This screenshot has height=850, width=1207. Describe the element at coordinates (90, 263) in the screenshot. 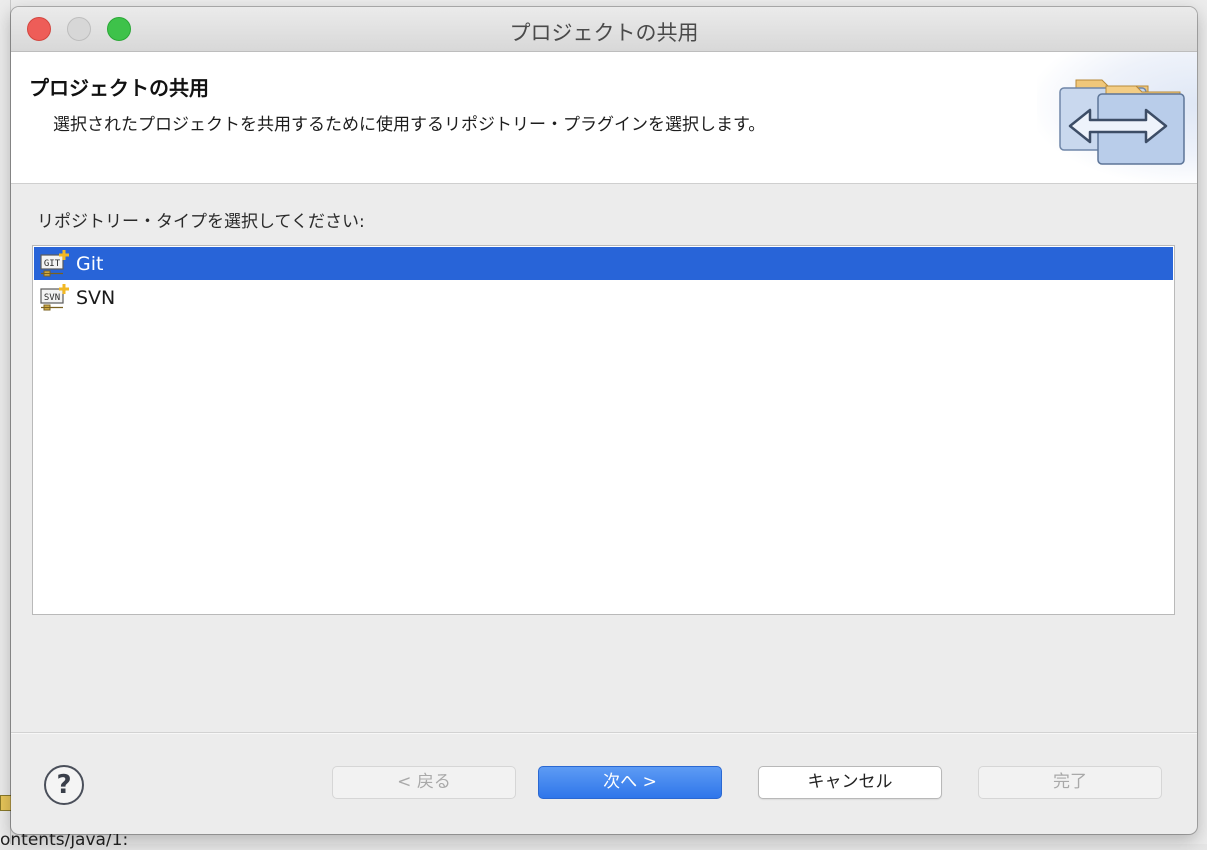

I see `list-item-label: Git` at that location.